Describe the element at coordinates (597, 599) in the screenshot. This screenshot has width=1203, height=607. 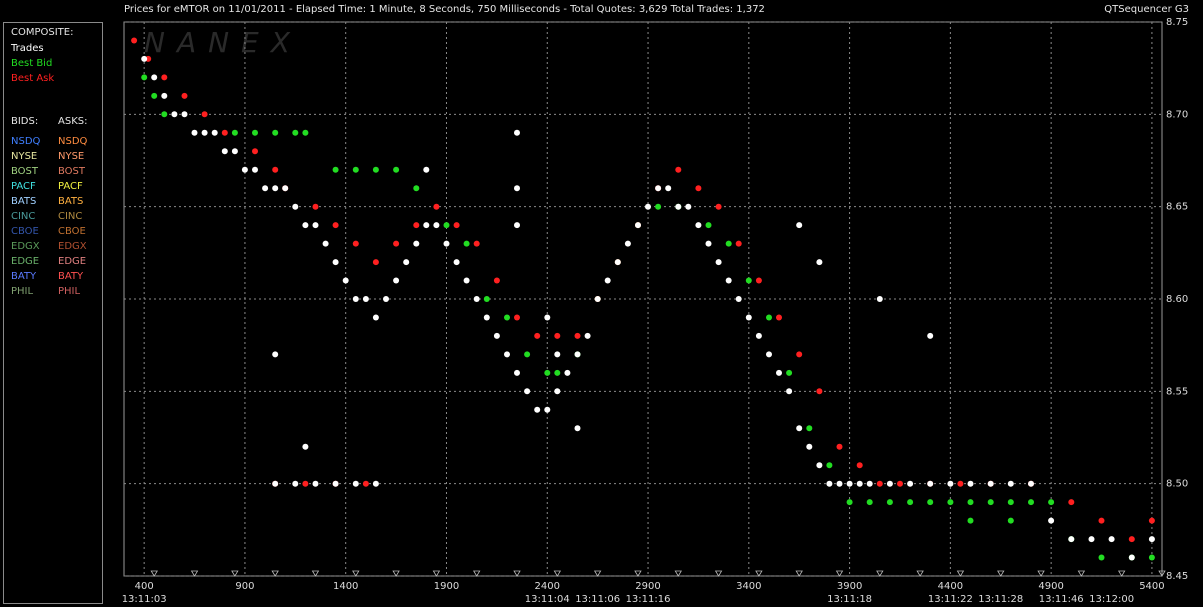
I see `time-label: 13:11:06` at that location.